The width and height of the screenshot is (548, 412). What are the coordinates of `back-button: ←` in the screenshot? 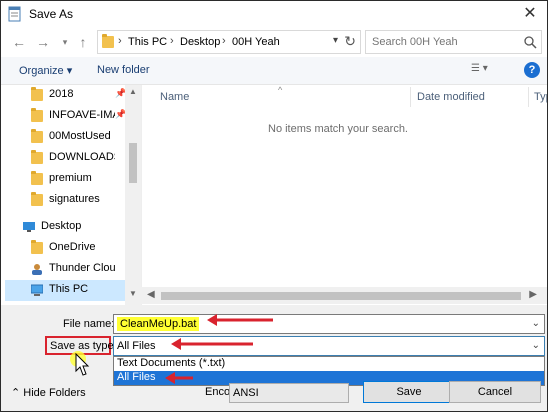 It's located at (19, 42).